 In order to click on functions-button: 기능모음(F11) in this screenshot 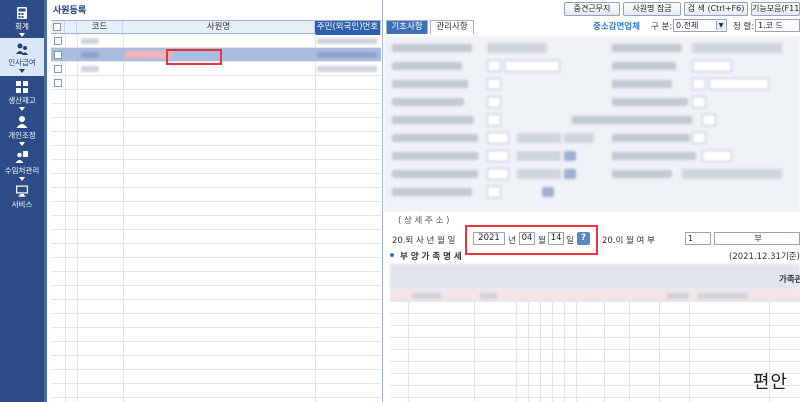, I will do `click(775, 9)`.